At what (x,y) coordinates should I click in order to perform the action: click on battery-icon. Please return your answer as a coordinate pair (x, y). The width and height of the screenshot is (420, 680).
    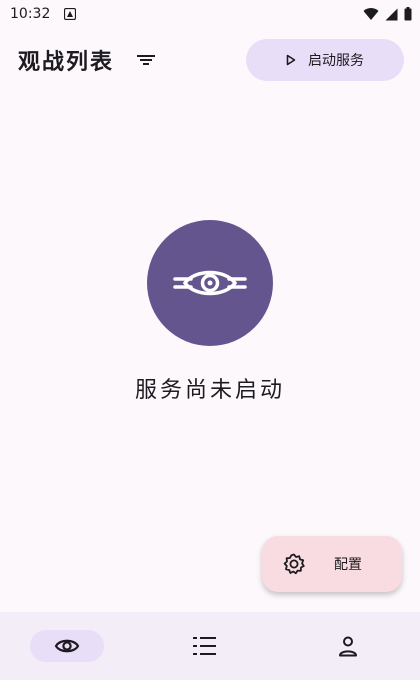
    Looking at the image, I should click on (408, 14).